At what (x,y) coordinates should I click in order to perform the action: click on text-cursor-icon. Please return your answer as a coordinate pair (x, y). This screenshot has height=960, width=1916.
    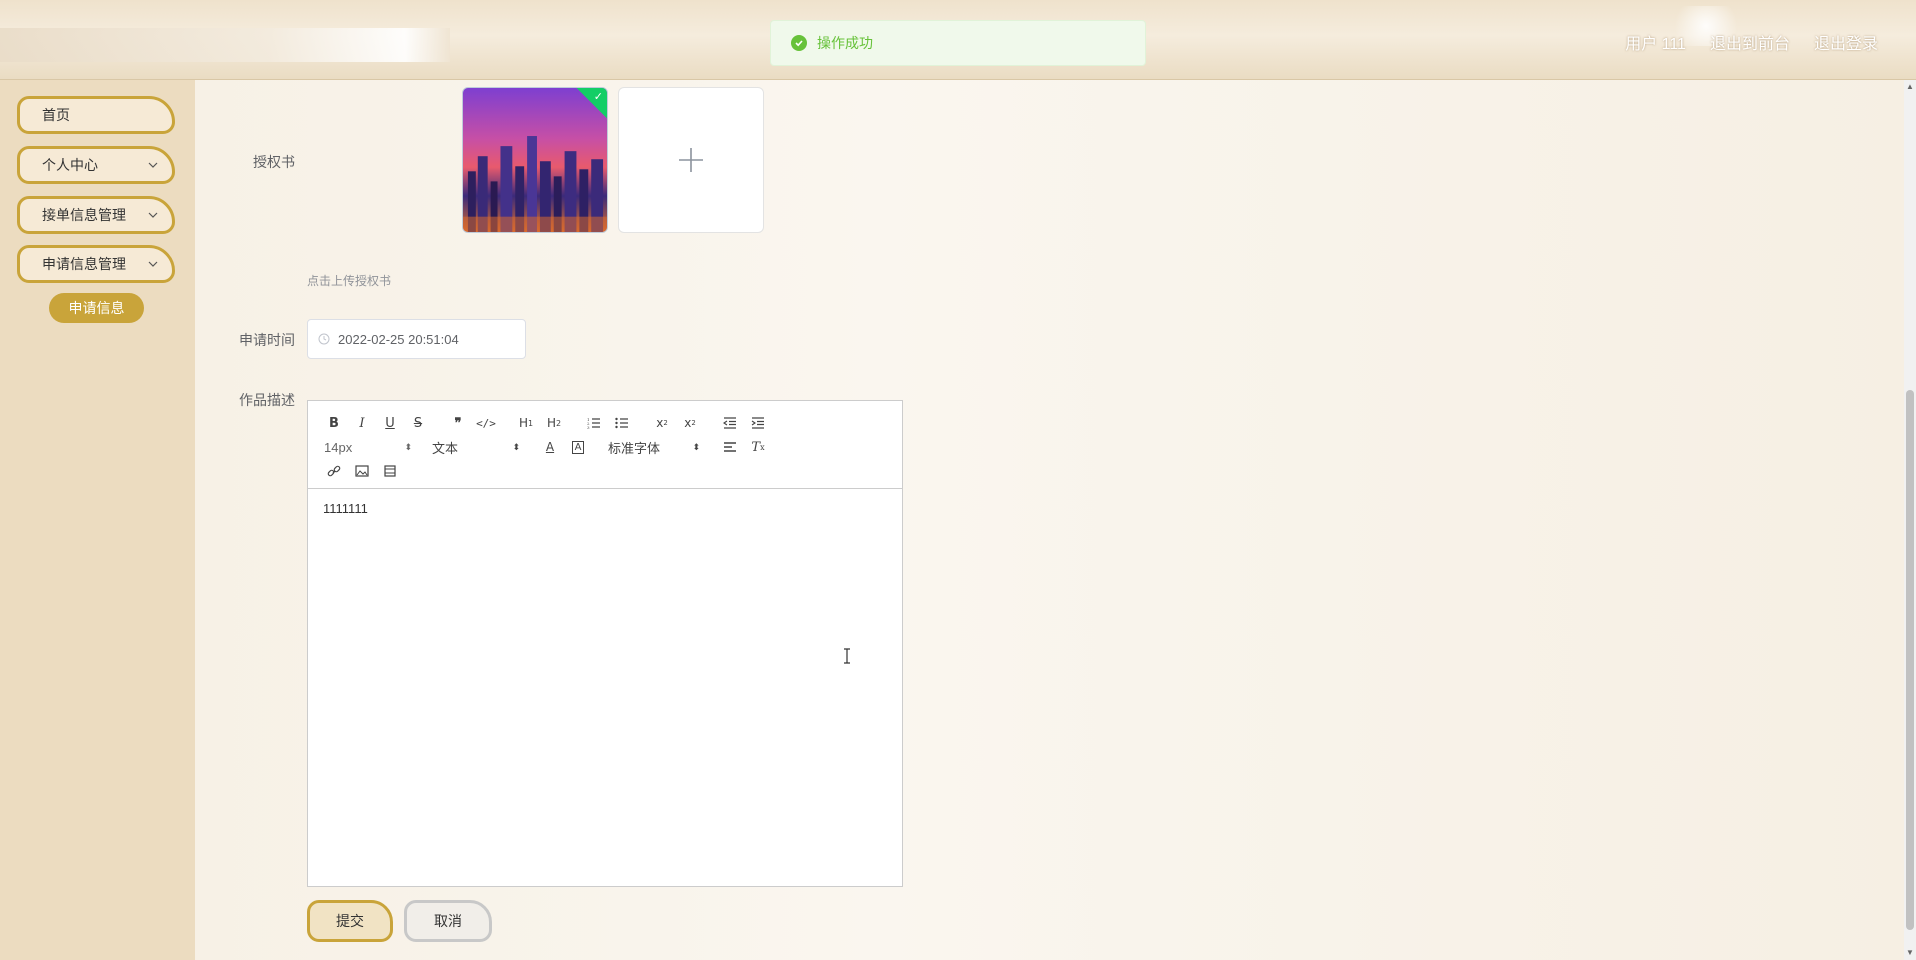
    Looking at the image, I should click on (847, 656).